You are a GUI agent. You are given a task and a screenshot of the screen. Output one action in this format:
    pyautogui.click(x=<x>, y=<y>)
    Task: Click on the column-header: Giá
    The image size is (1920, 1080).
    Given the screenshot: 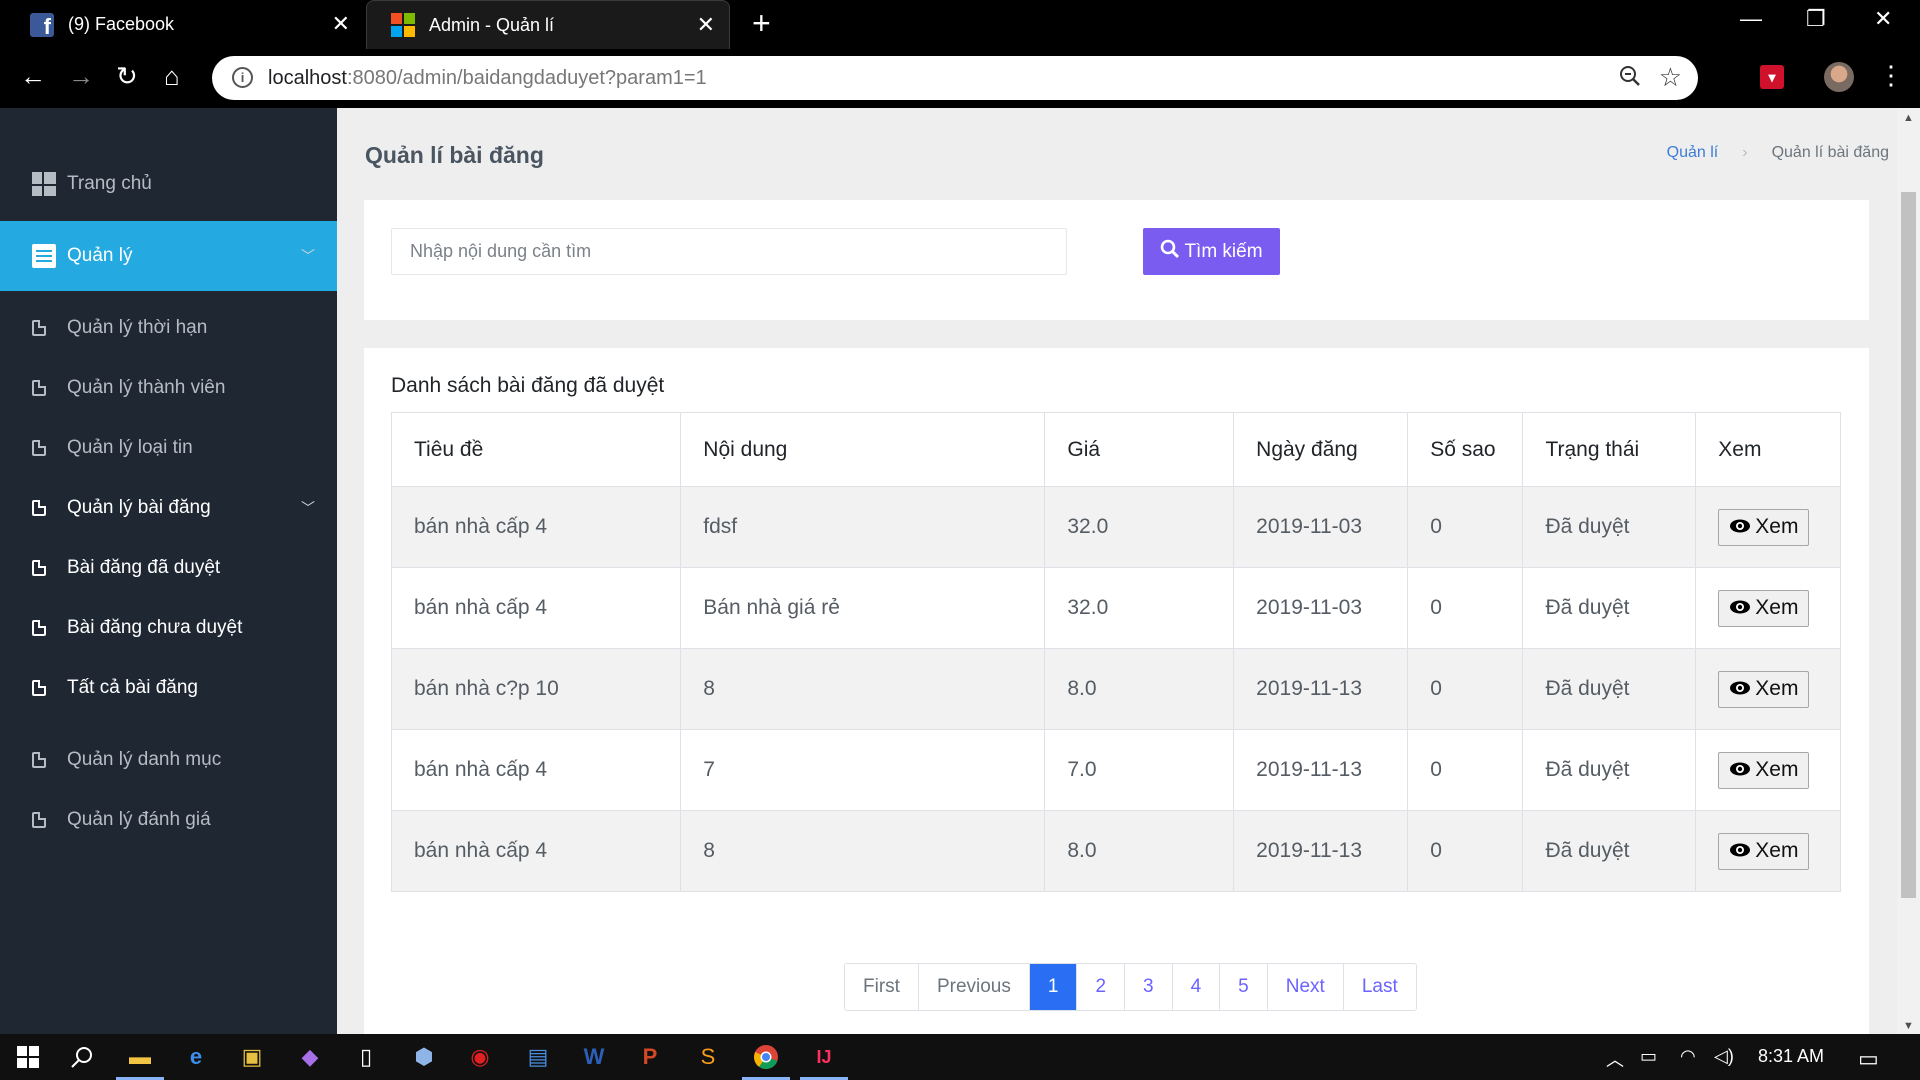 What is the action you would take?
    pyautogui.click(x=1139, y=449)
    